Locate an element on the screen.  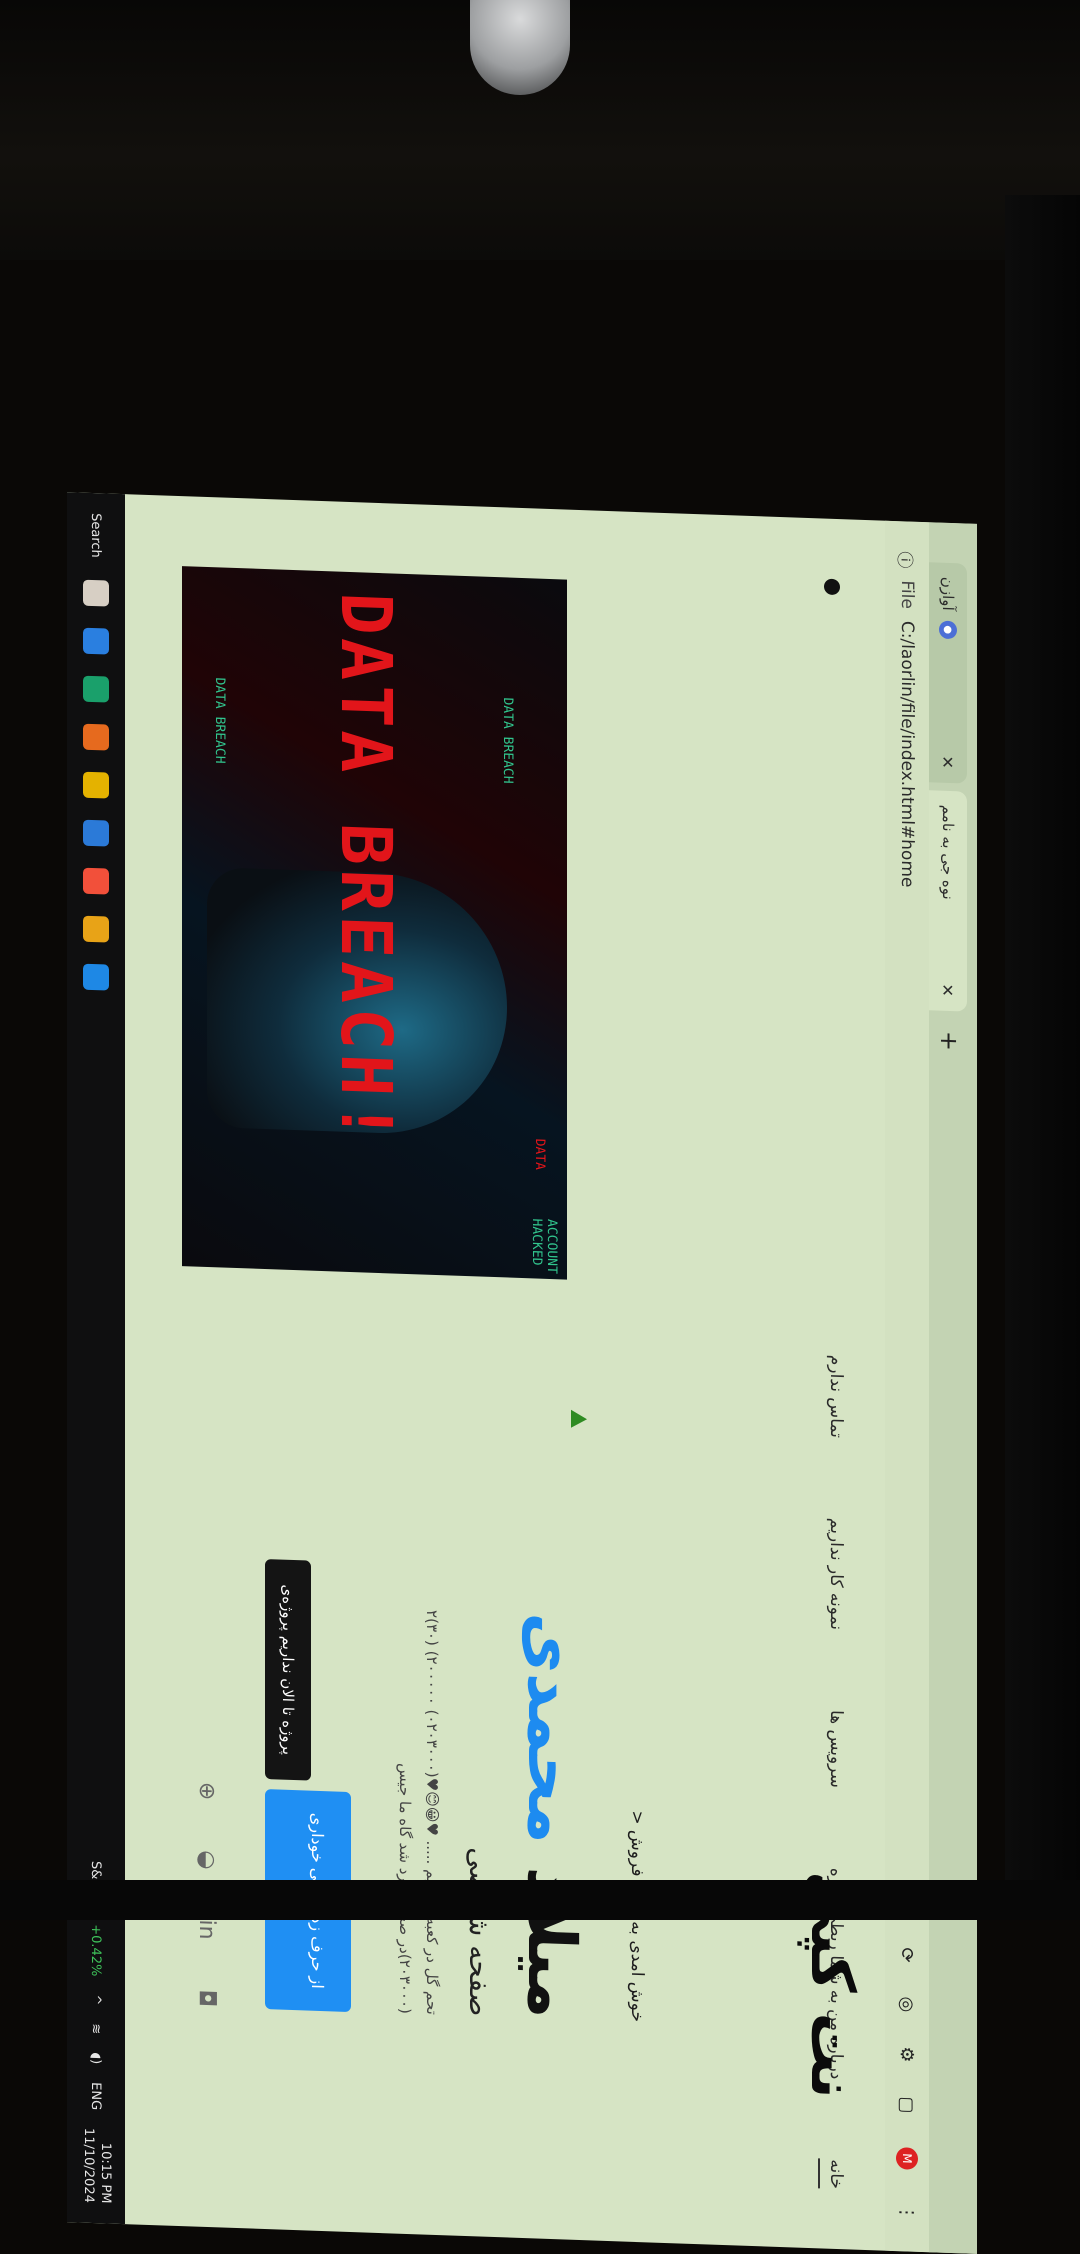
copilot-icon: ◎ is located at coordinates (907, 2004).